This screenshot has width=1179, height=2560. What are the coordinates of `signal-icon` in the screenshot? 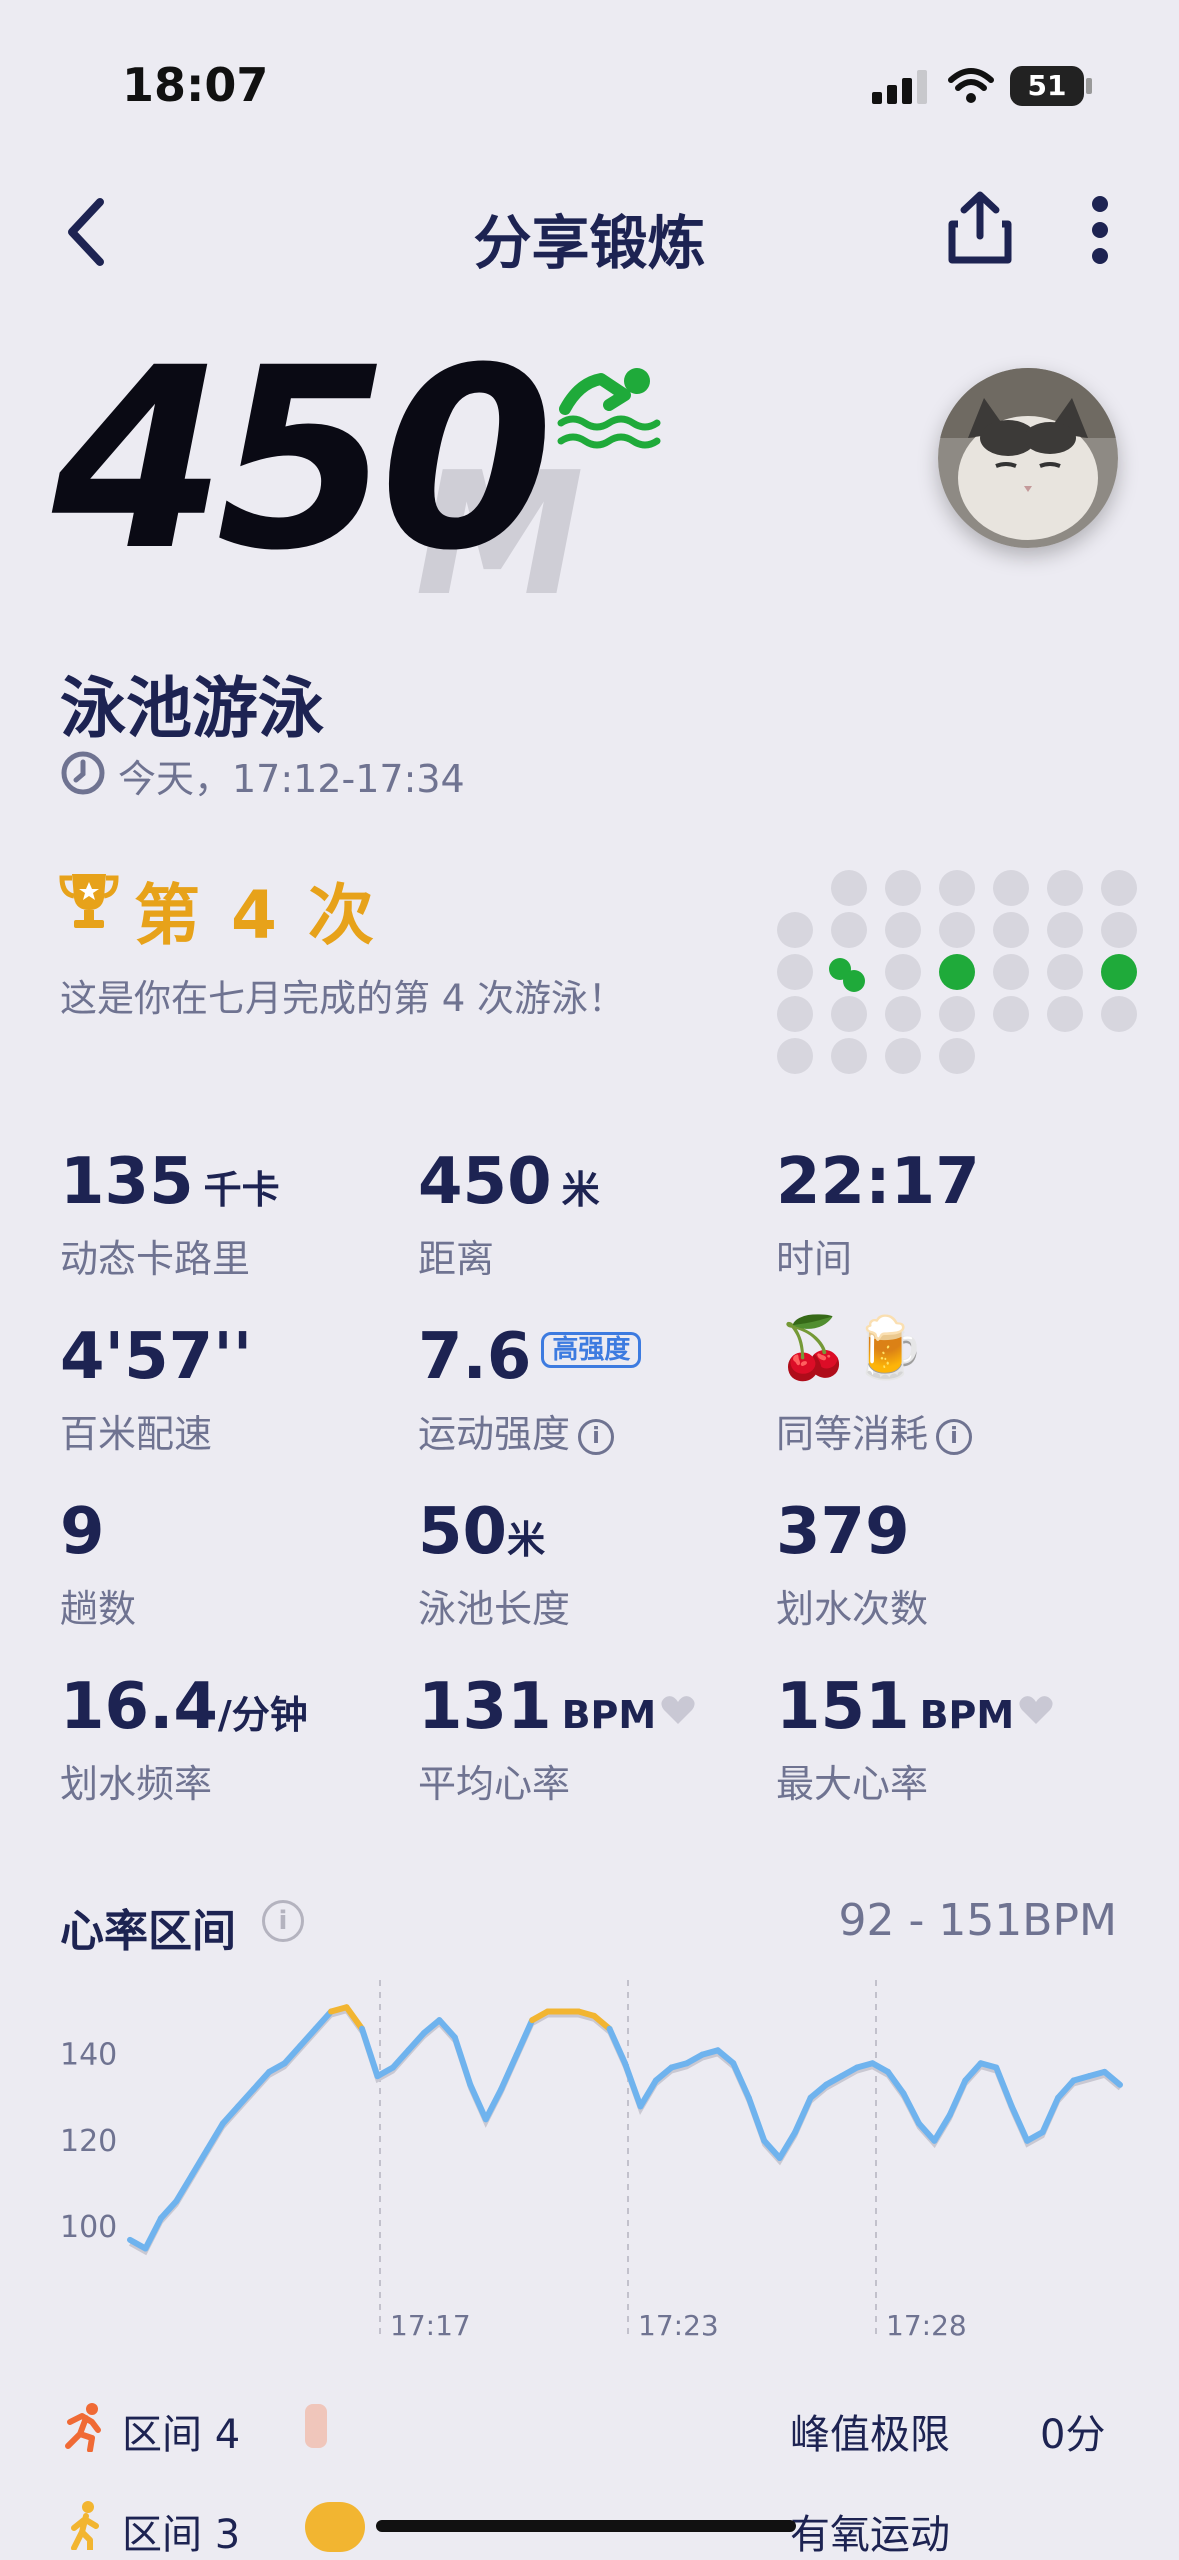 It's located at (899, 87).